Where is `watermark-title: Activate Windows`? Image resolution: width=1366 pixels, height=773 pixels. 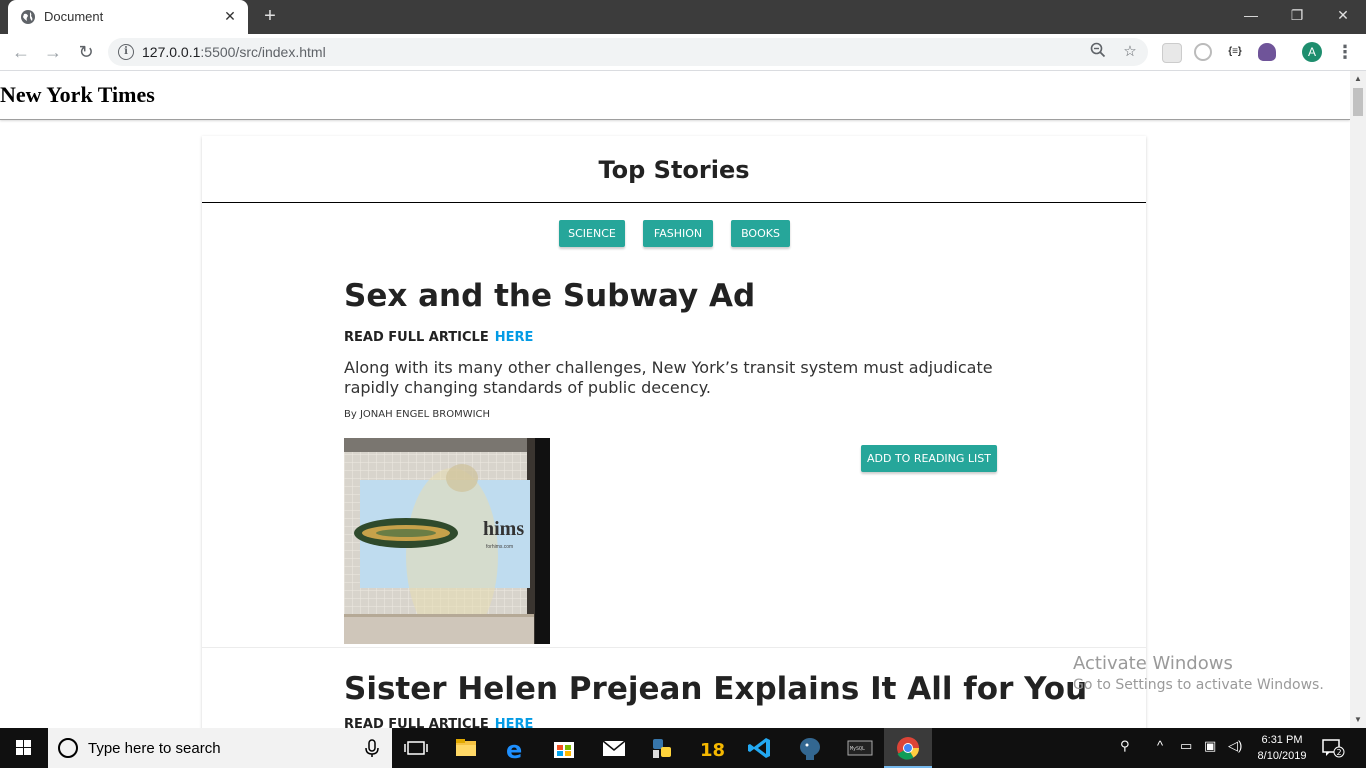 watermark-title: Activate Windows is located at coordinates (1153, 663).